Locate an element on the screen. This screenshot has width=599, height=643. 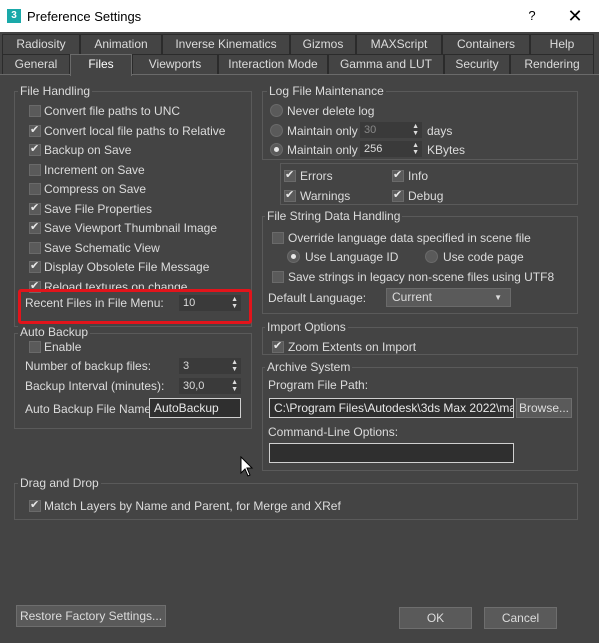
never-delete-label: Never delete log is located at coordinates (331, 111).